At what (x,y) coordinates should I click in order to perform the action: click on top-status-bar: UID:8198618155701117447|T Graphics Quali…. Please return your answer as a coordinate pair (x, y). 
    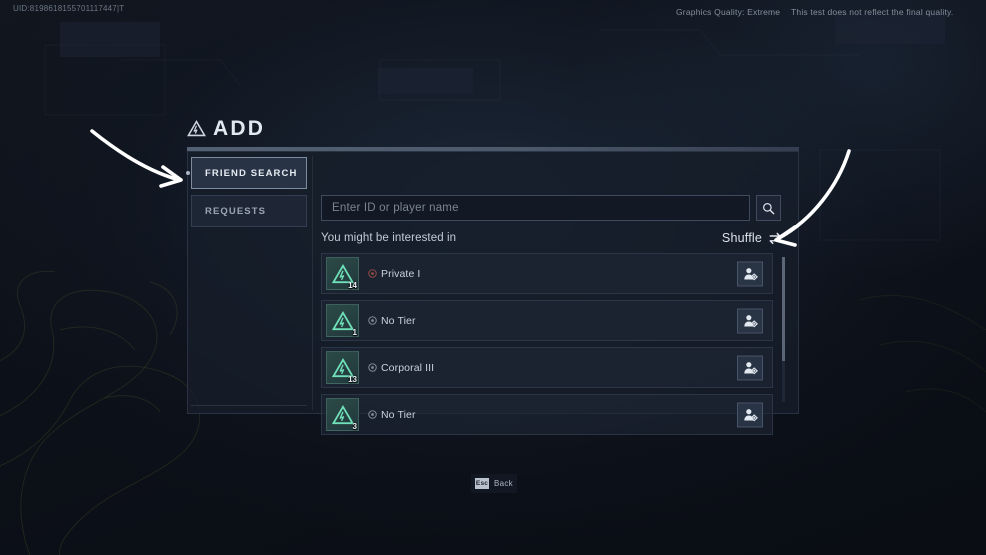
    Looking at the image, I should click on (493, 10).